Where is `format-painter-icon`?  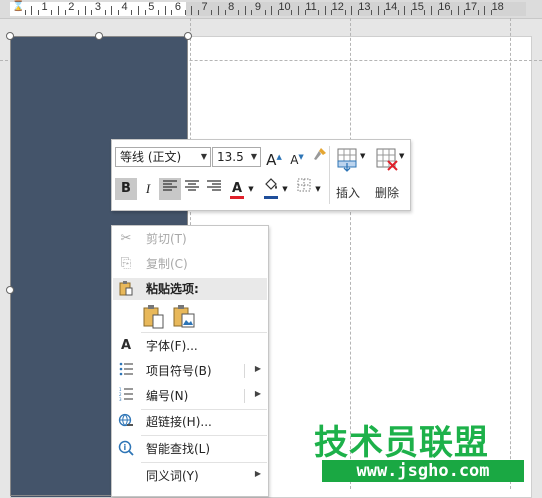
format-painter-icon is located at coordinates (320, 154).